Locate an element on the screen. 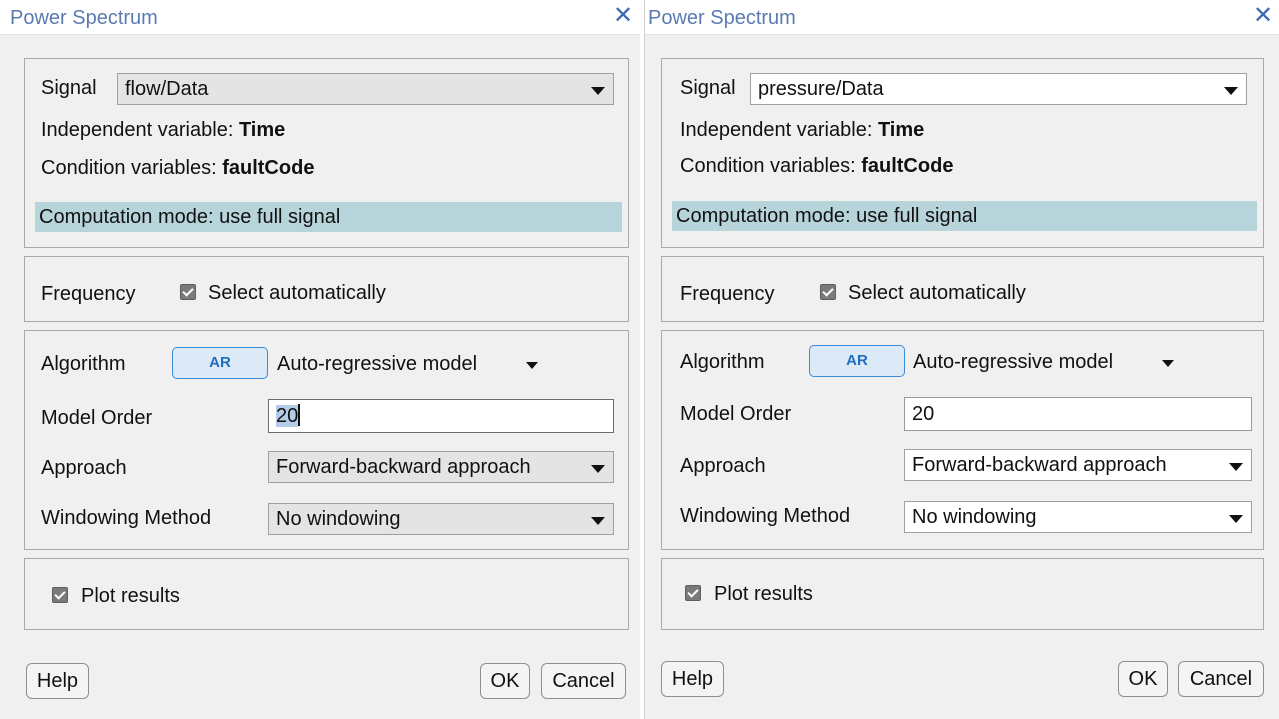  signal-dropdown: flow/Data is located at coordinates (365, 89).